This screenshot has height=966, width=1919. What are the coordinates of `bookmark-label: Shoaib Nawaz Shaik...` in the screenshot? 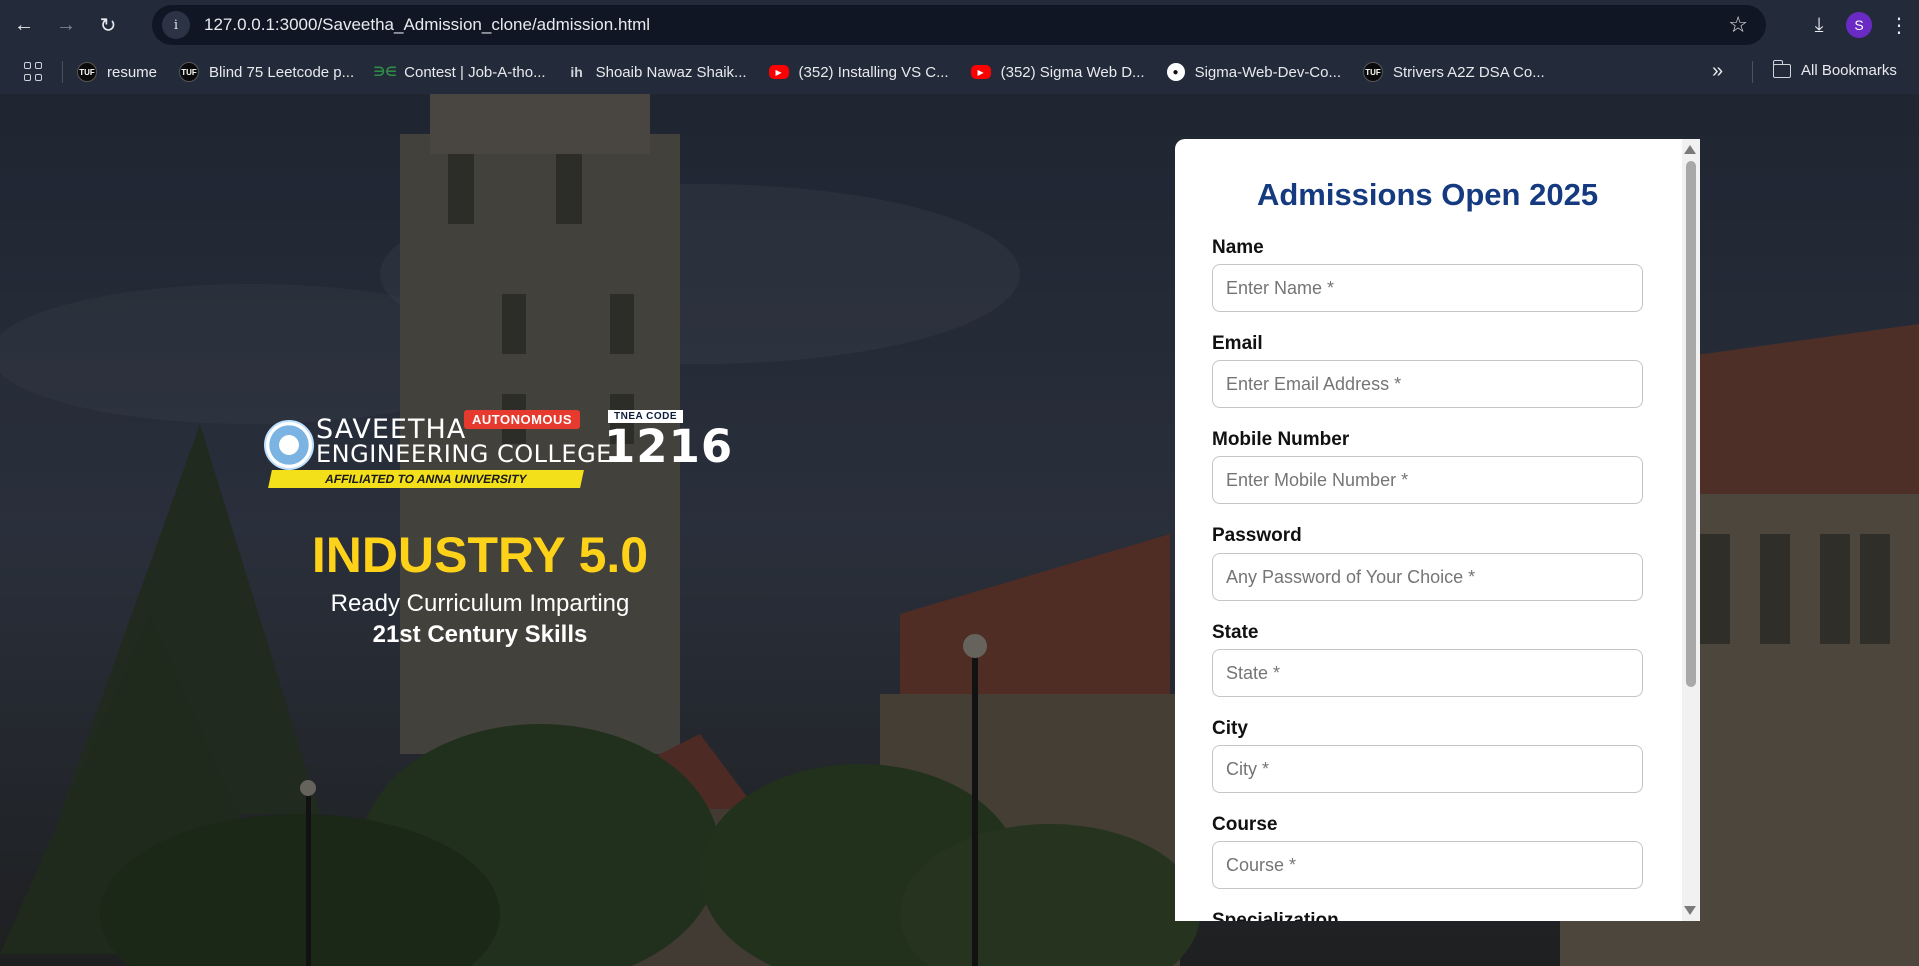 It's located at (671, 72).